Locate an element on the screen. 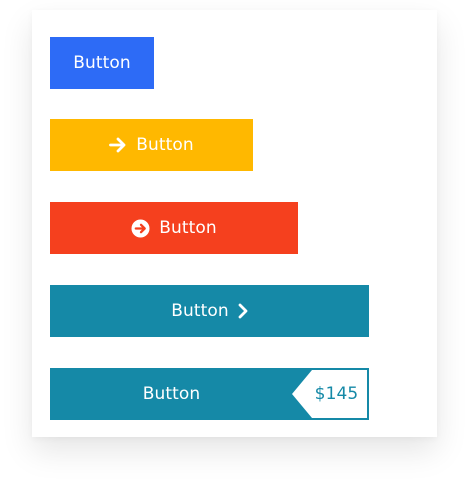  price-tag: $145 is located at coordinates (329, 394).